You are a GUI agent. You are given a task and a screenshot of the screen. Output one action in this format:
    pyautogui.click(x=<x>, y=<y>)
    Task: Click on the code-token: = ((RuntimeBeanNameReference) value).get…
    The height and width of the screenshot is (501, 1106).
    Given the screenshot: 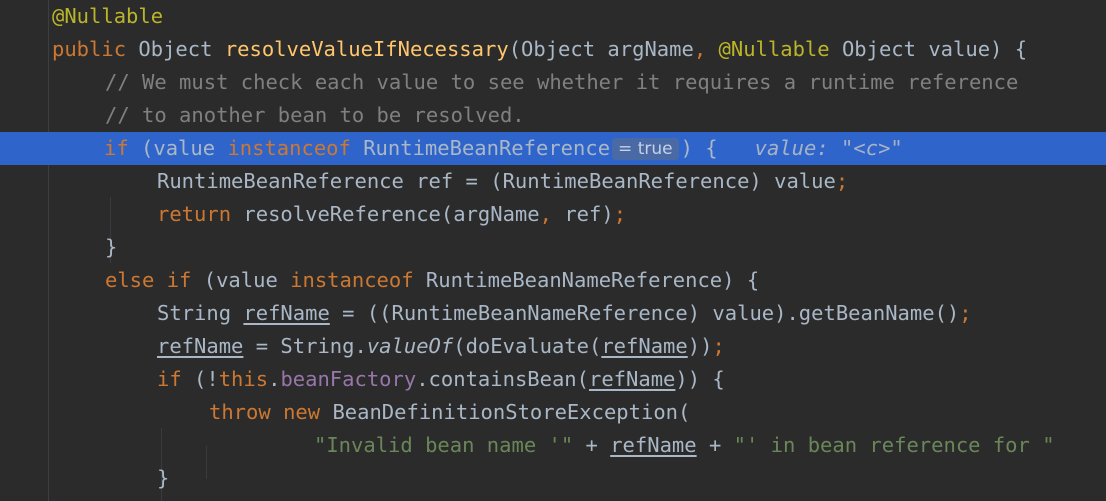 What is the action you would take?
    pyautogui.click(x=644, y=313)
    